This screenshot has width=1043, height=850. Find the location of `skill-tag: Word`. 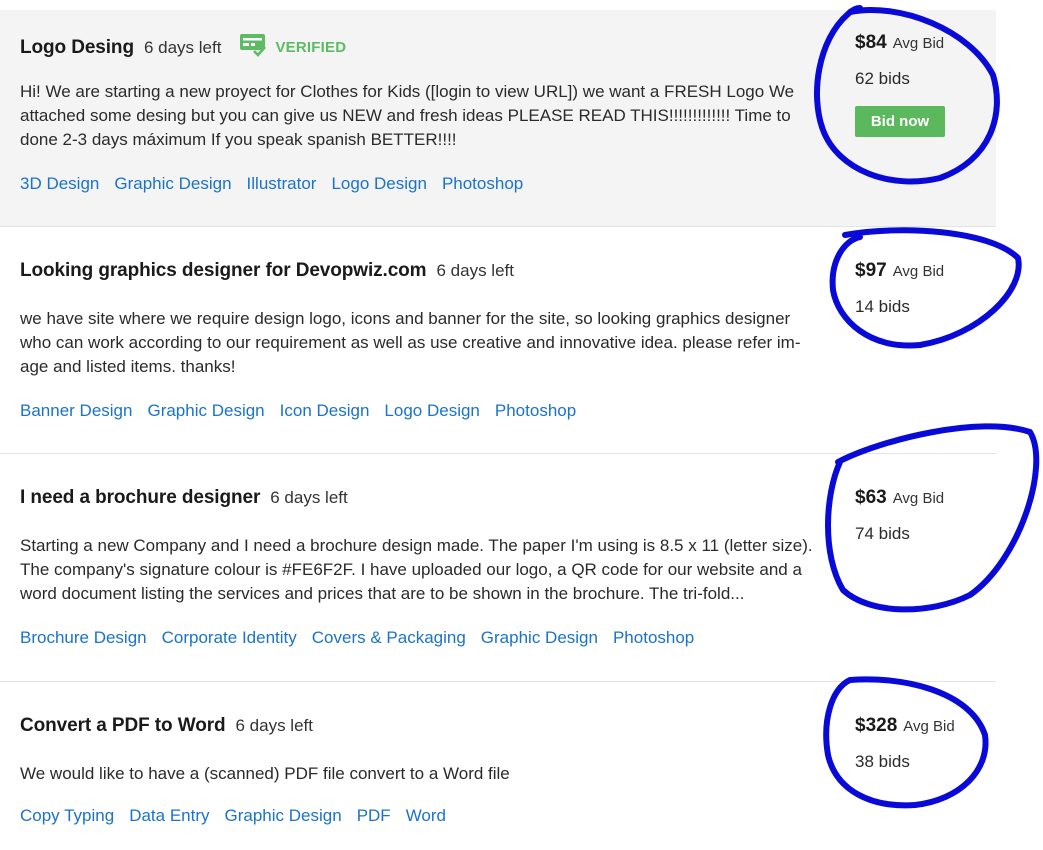

skill-tag: Word is located at coordinates (426, 816).